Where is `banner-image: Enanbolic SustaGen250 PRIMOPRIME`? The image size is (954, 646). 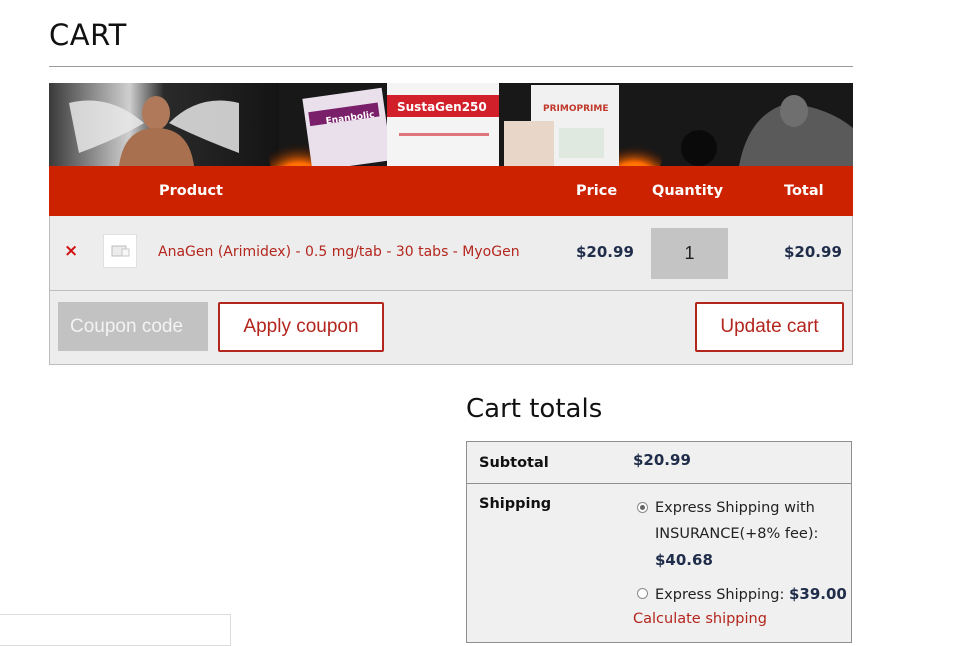
banner-image: Enanbolic SustaGen250 PRIMOPRIME is located at coordinates (451, 124).